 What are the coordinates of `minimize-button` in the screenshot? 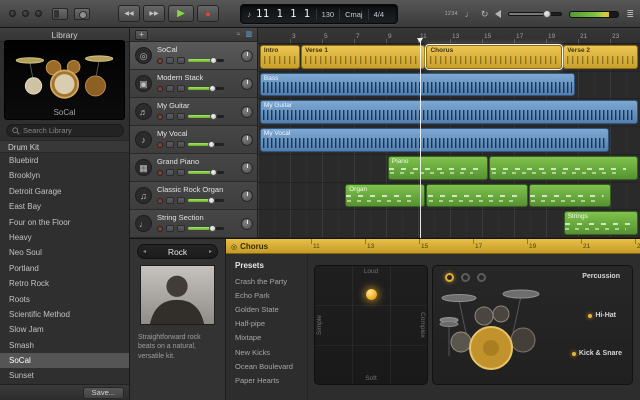 It's located at (25, 13).